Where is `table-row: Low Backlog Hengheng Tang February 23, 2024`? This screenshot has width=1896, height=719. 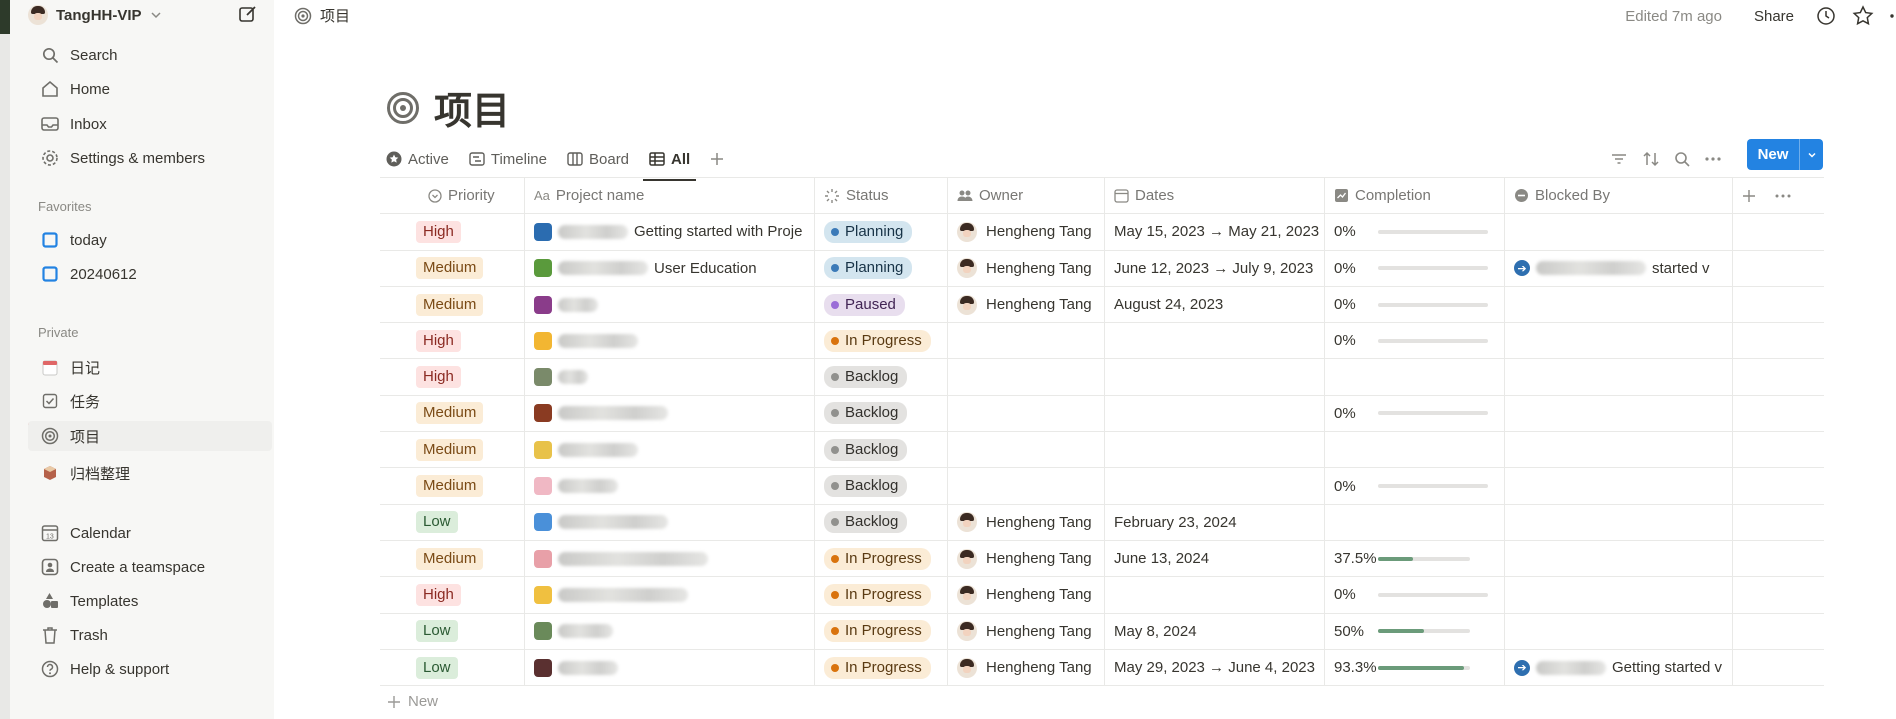
table-row: Low Backlog Hengheng Tang February 23, 2024 is located at coordinates (1102, 522).